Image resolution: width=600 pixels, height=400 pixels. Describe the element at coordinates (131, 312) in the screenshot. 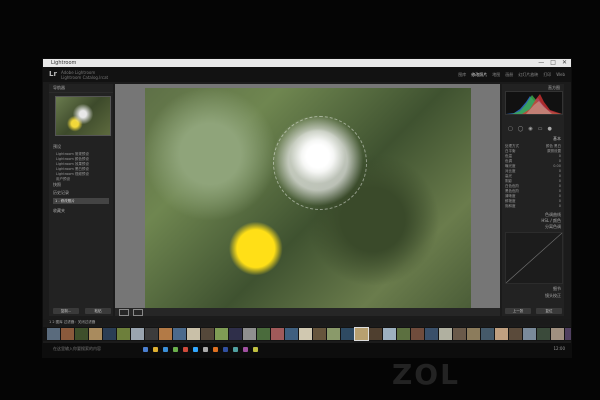

I see `view-mode-icons` at that location.